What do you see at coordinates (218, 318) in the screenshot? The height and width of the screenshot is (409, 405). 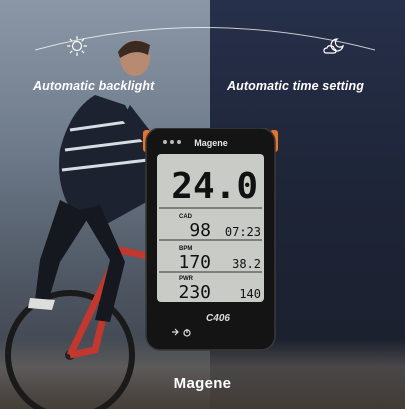 I see `model-name: C406` at bounding box center [218, 318].